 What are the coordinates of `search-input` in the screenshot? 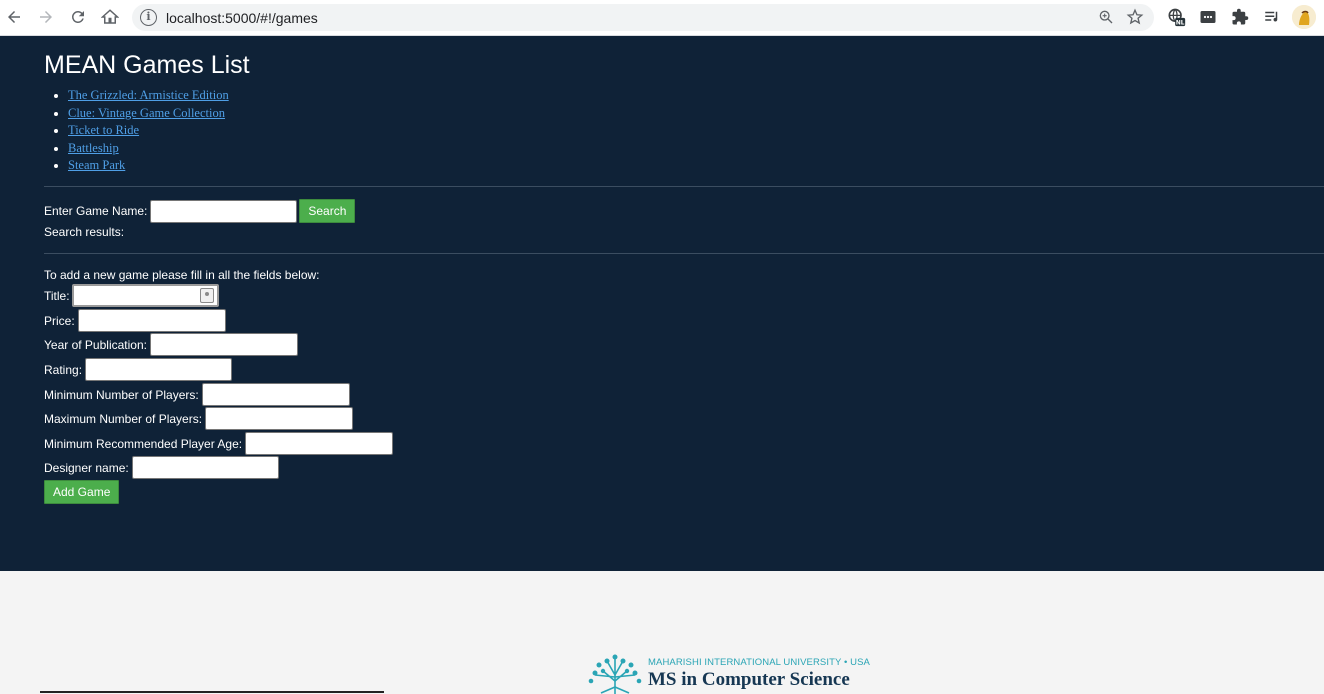 It's located at (224, 211).